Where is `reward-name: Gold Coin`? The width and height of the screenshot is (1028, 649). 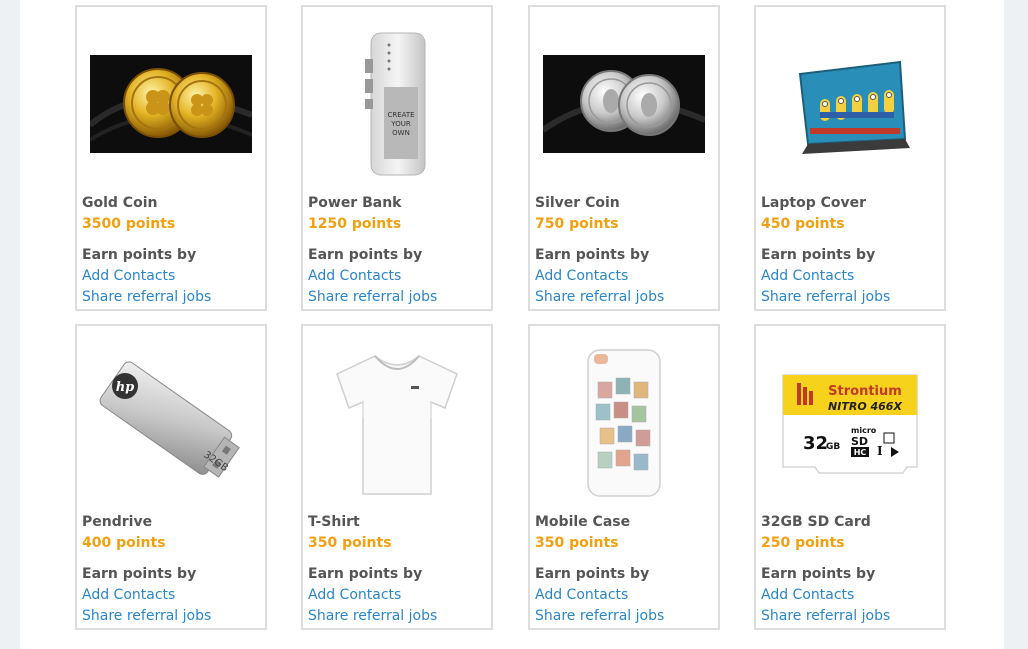
reward-name: Gold Coin is located at coordinates (120, 203).